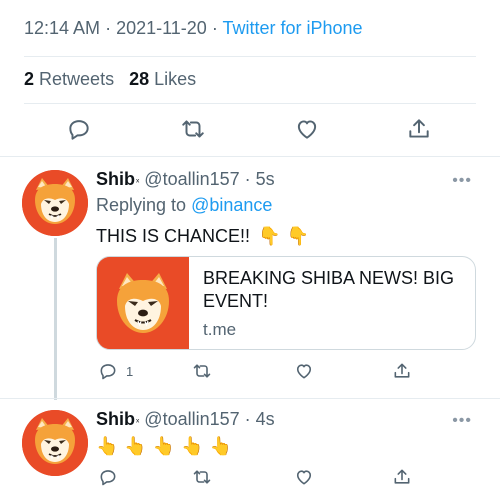 The width and height of the screenshot is (500, 500). I want to click on card-text: BREAKING SHIBA NEWS! BIG EVENT! t.me, so click(334, 303).